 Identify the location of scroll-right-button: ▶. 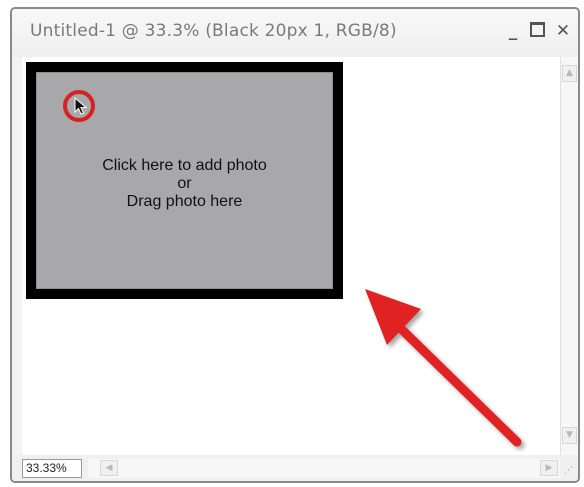
(549, 468).